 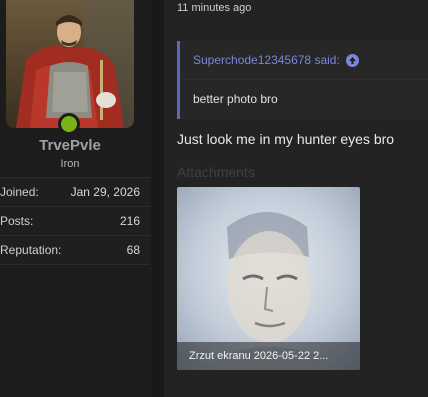 I want to click on quote-text: better photo bro, so click(x=235, y=99).